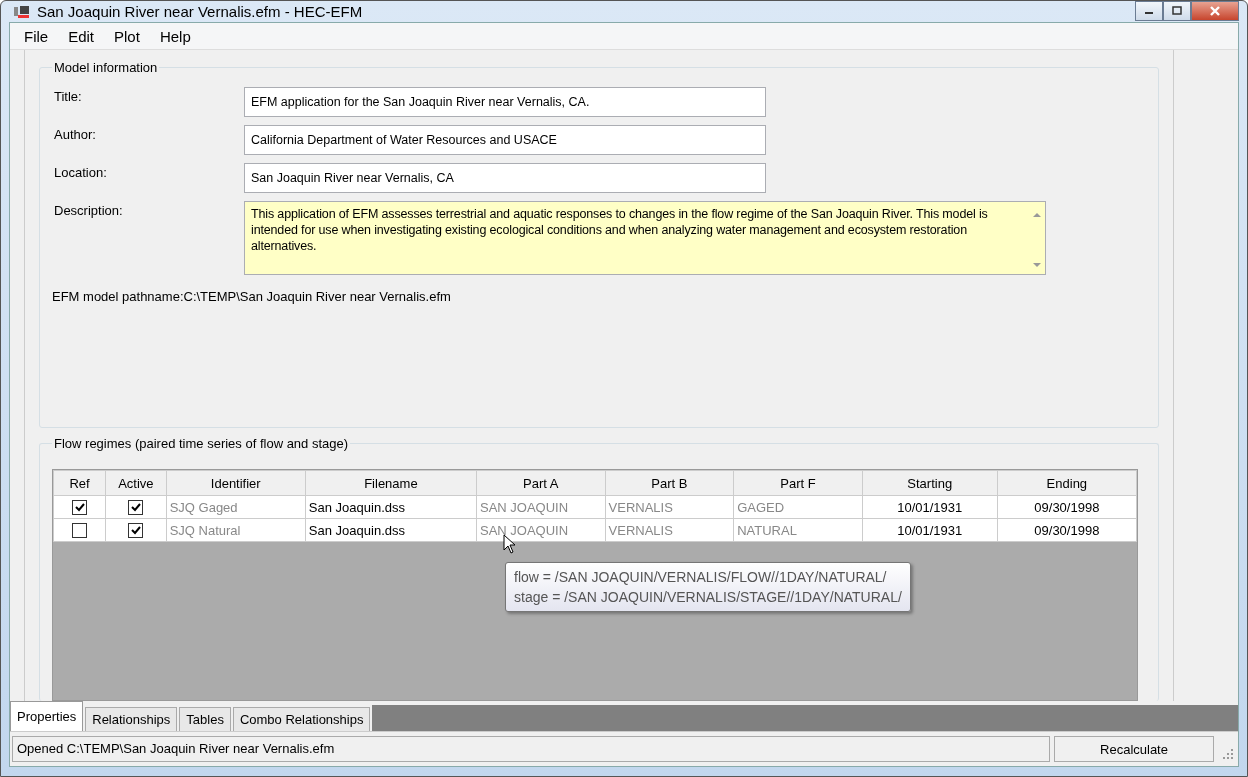  Describe the element at coordinates (68, 96) in the screenshot. I see `field-label: Title:` at that location.